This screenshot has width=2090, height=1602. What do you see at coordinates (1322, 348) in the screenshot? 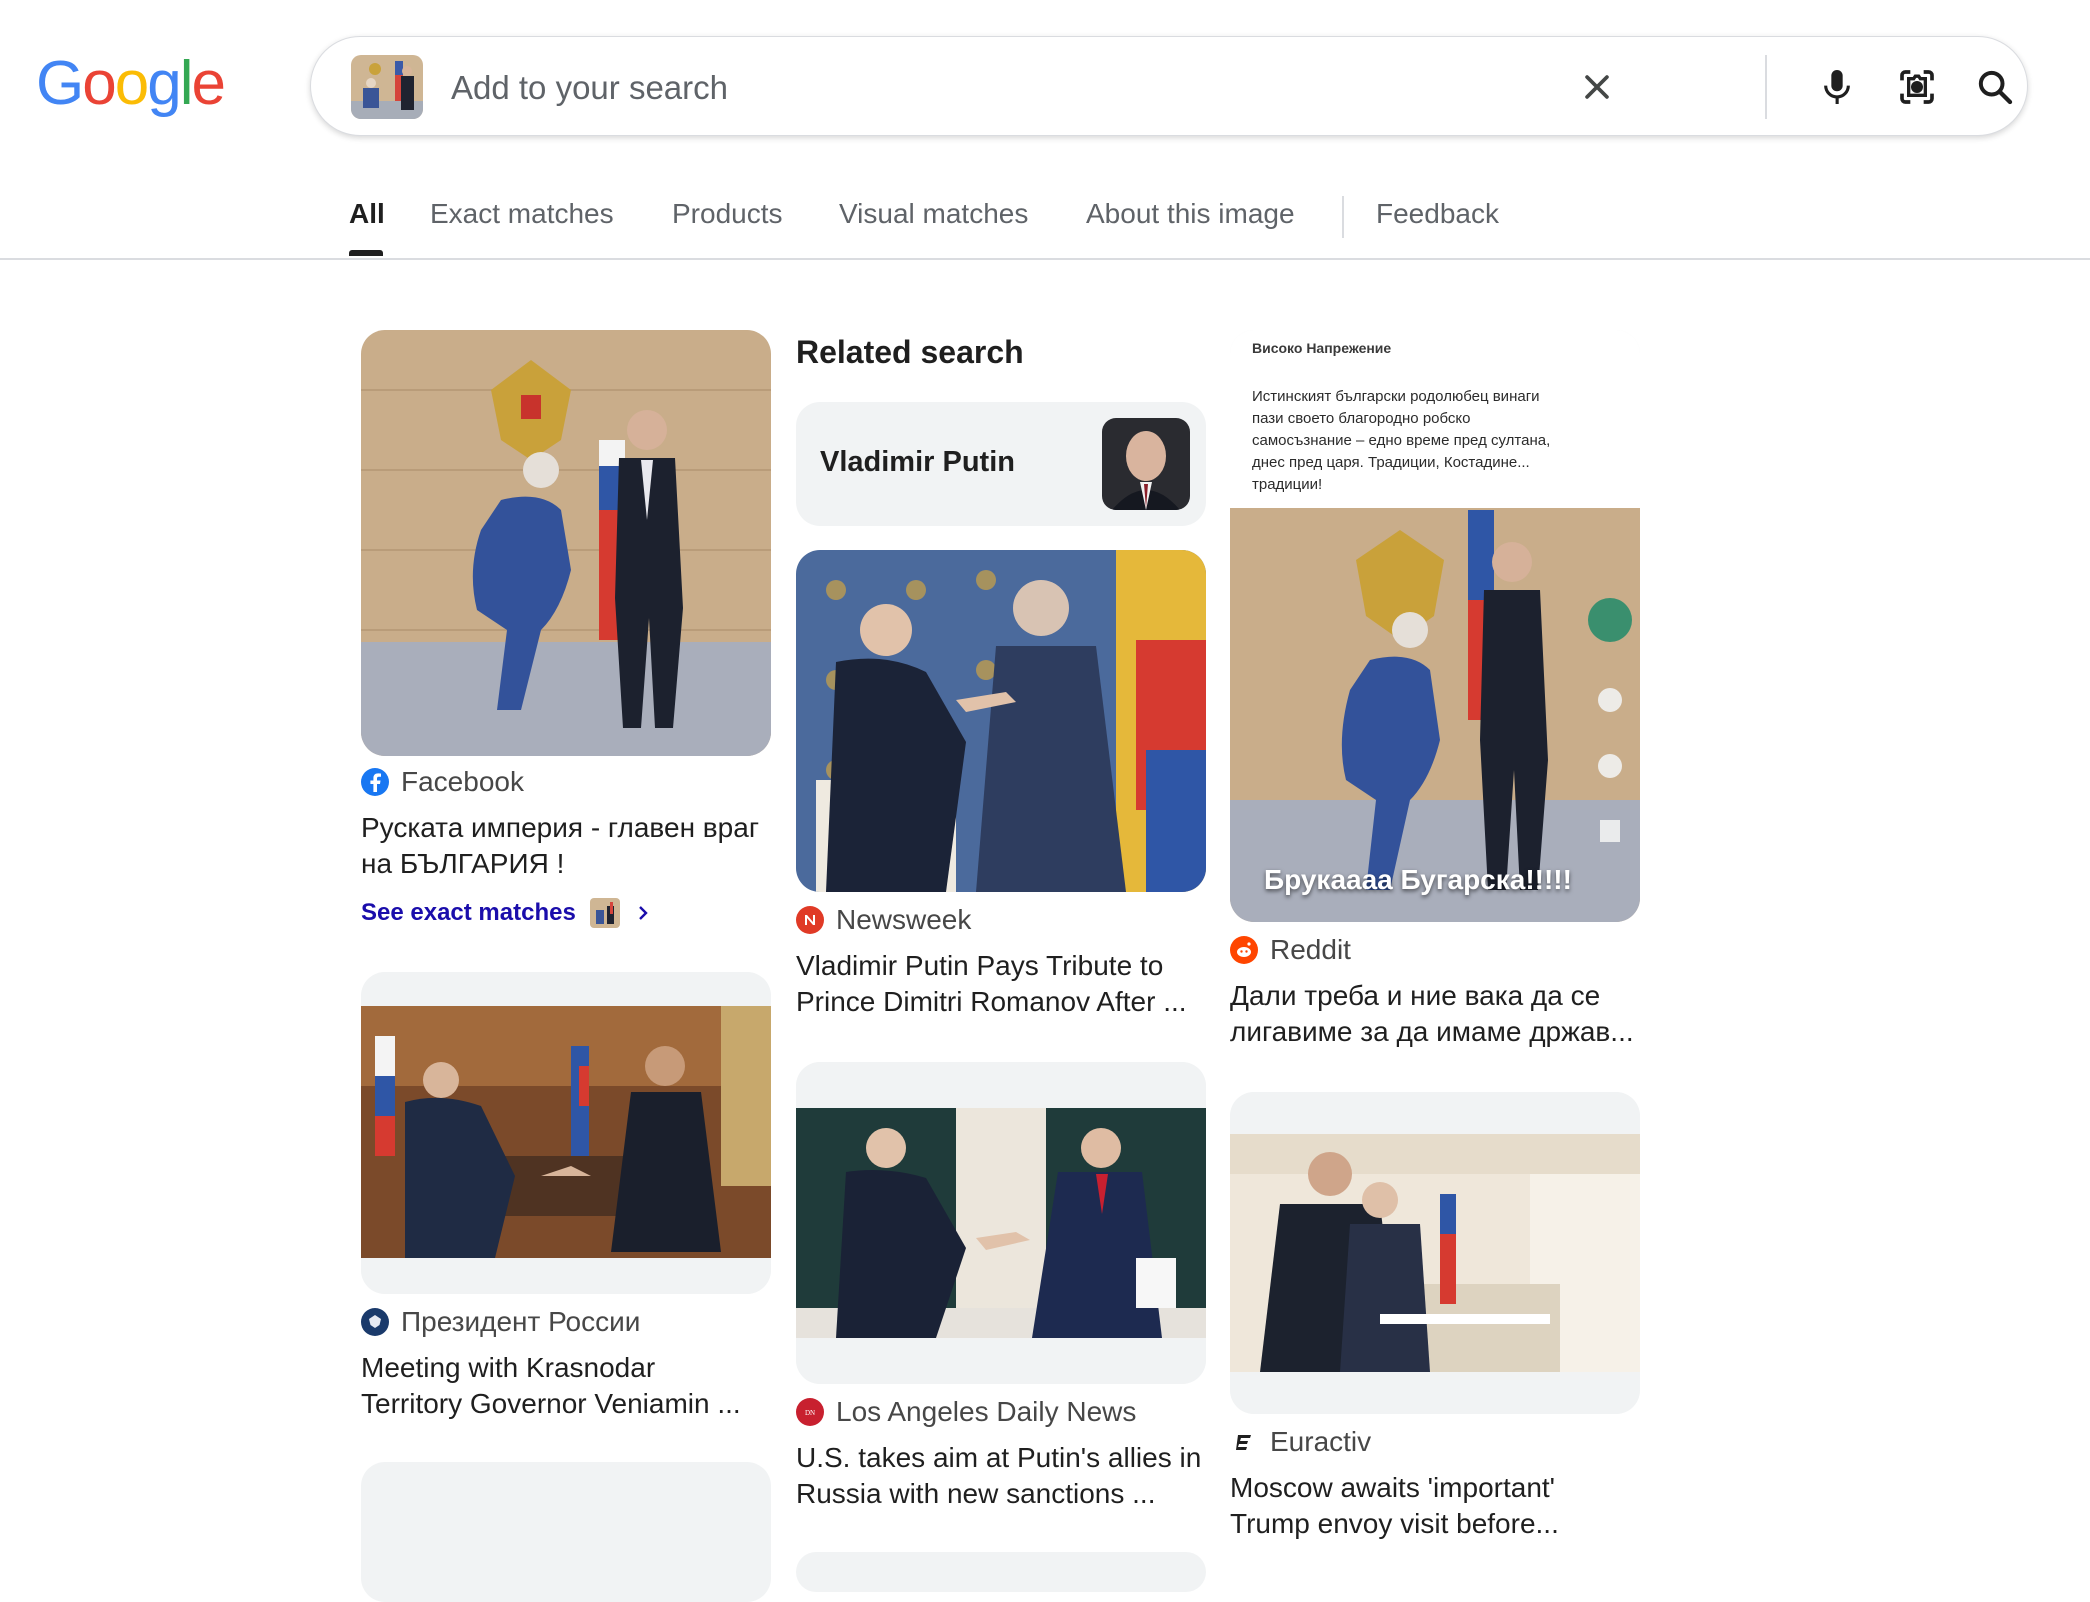
I see `post-author: Високо Напрежение` at bounding box center [1322, 348].